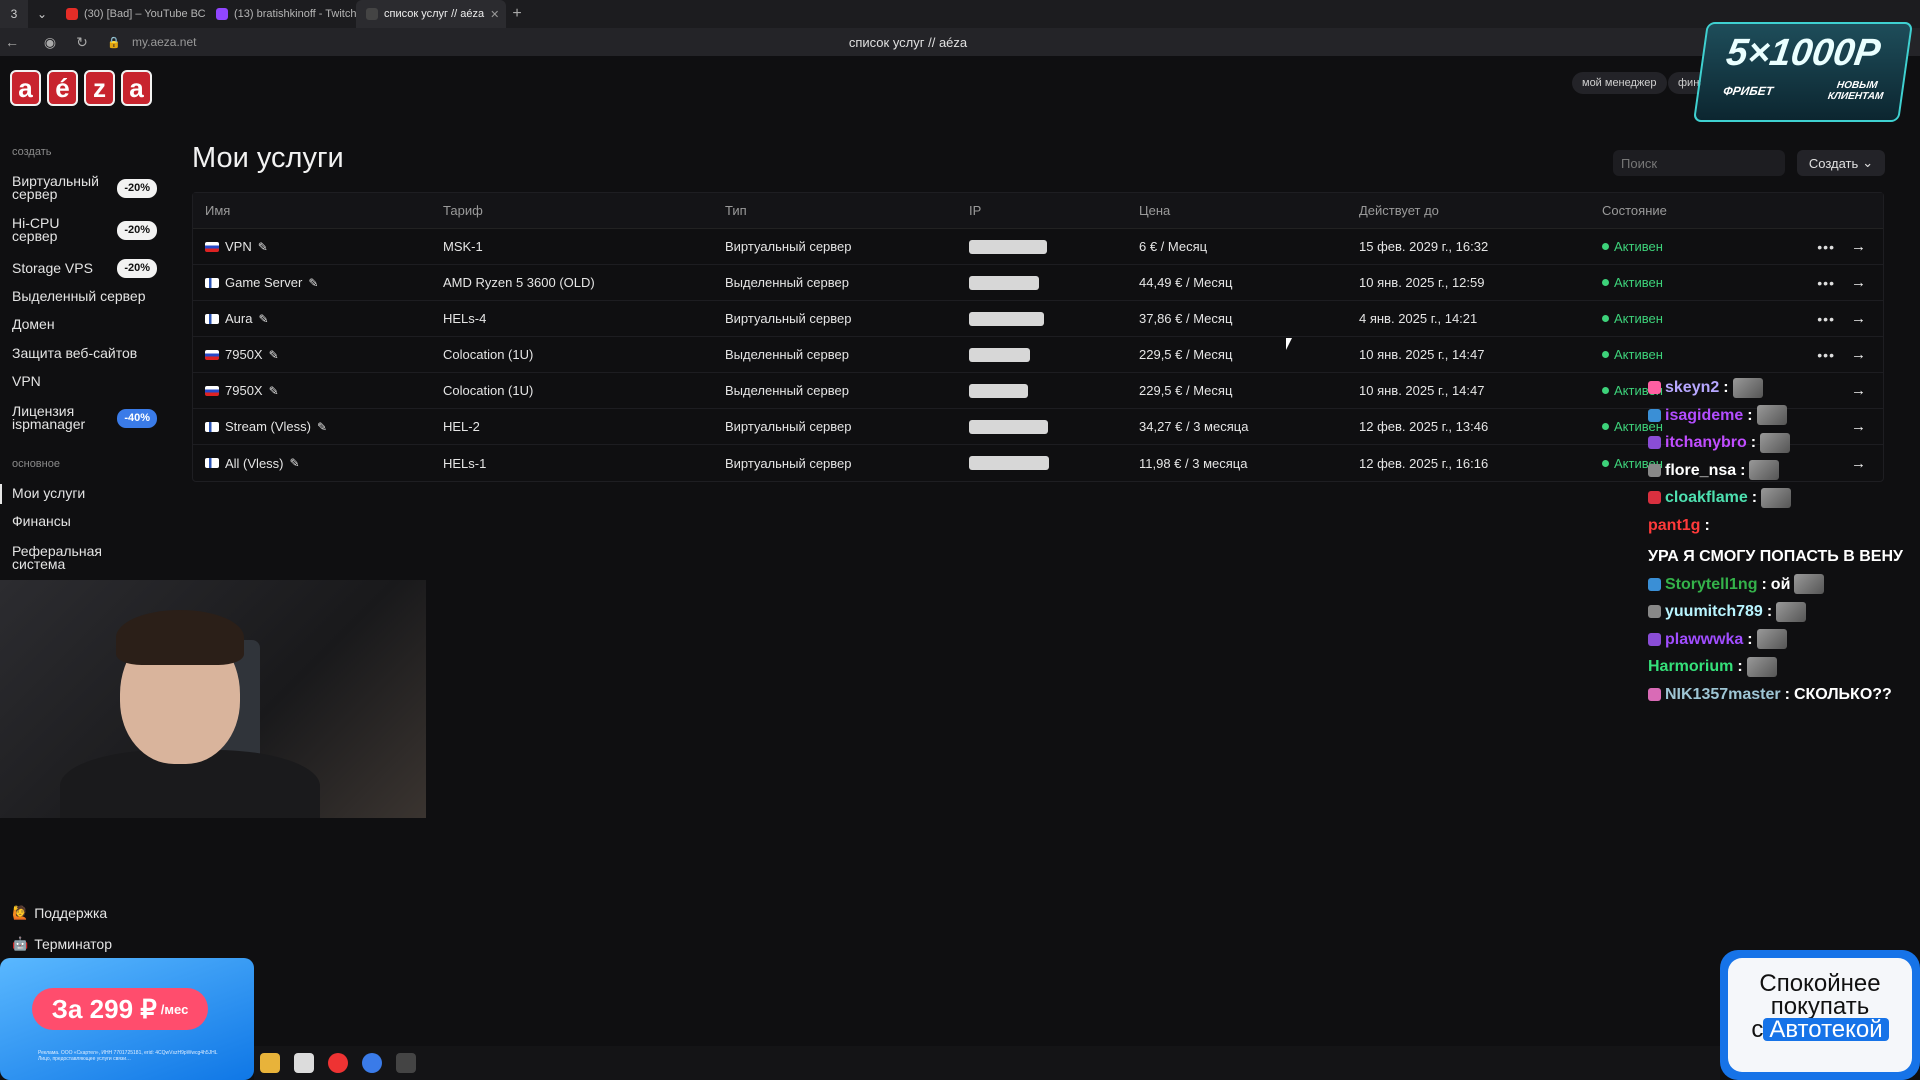 The image size is (1920, 1080). What do you see at coordinates (137, 268) in the screenshot?
I see `discount-badge: -20%` at bounding box center [137, 268].